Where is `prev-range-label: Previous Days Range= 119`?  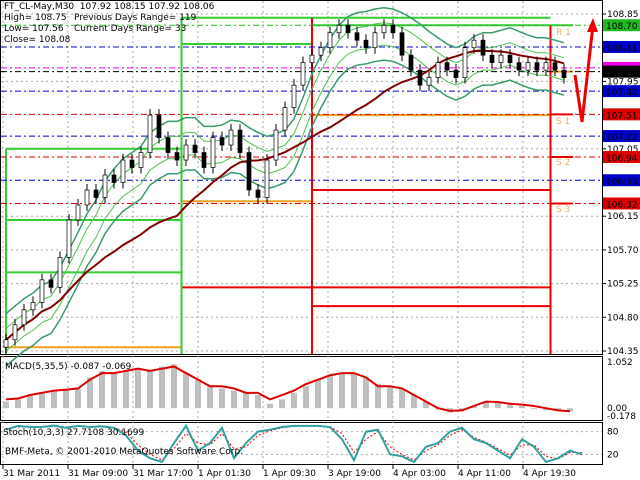 prev-range-label: Previous Days Range= 119 is located at coordinates (135, 18).